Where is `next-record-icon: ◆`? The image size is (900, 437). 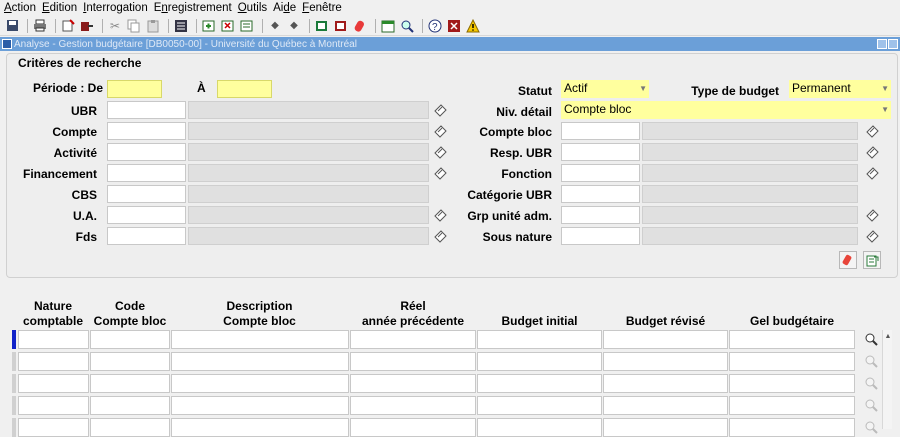 next-record-icon: ◆ is located at coordinates (294, 26).